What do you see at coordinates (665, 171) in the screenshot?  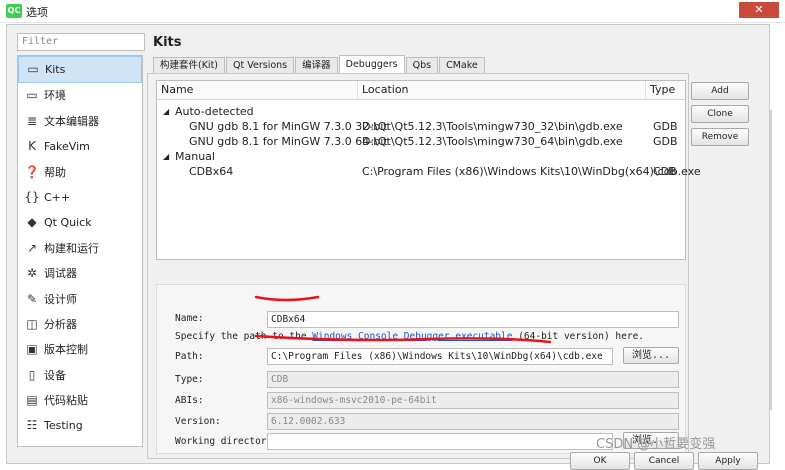 I see `debugger-type: CDB` at bounding box center [665, 171].